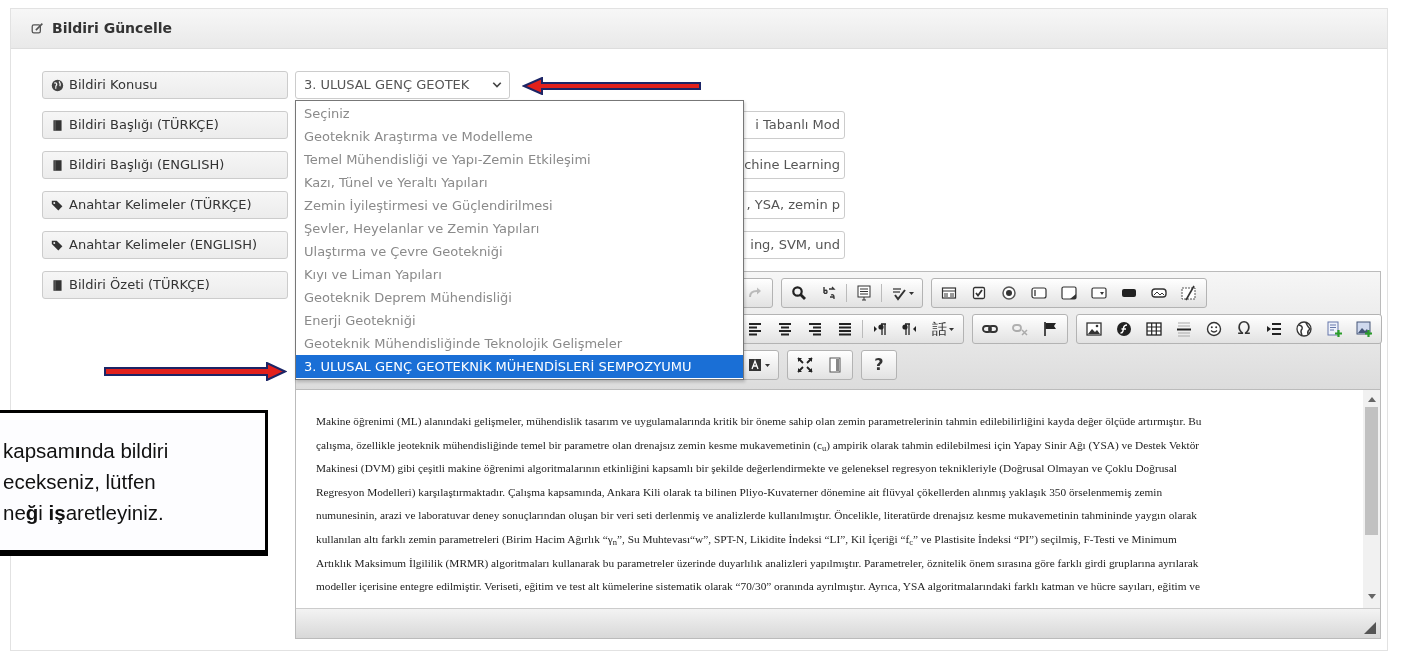  What do you see at coordinates (943, 329) in the screenshot?
I see `language-button: 話` at bounding box center [943, 329].